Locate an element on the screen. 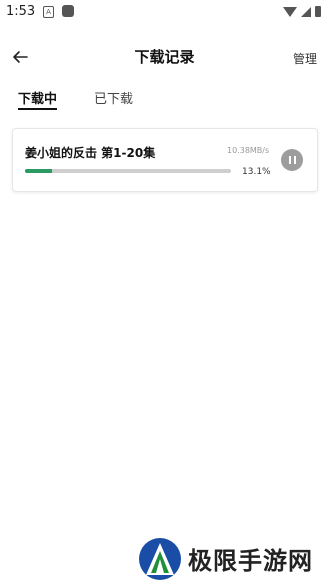 This screenshot has height=584, width=329. active-tab-indicator is located at coordinates (37, 109).